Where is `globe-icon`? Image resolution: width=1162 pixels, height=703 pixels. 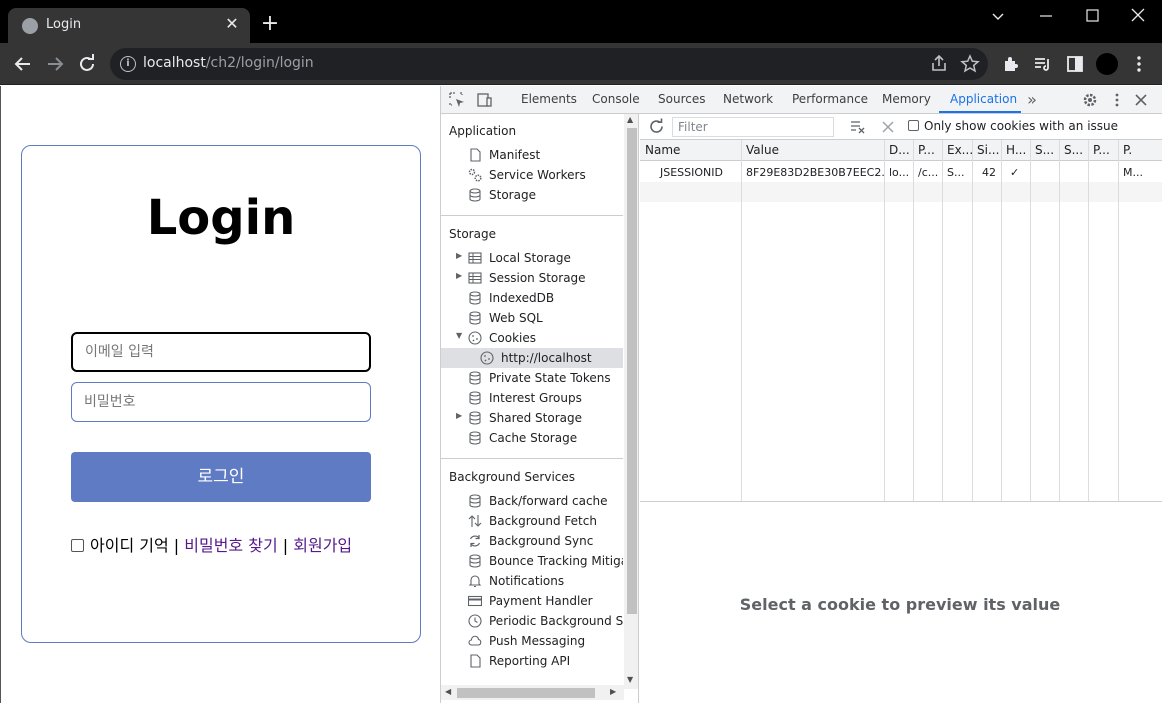
globe-icon is located at coordinates (30, 26).